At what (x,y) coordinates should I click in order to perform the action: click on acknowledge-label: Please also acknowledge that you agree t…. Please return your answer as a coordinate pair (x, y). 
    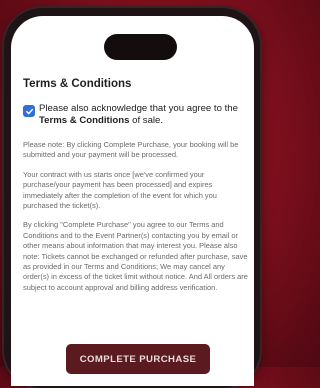
    Looking at the image, I should click on (138, 114).